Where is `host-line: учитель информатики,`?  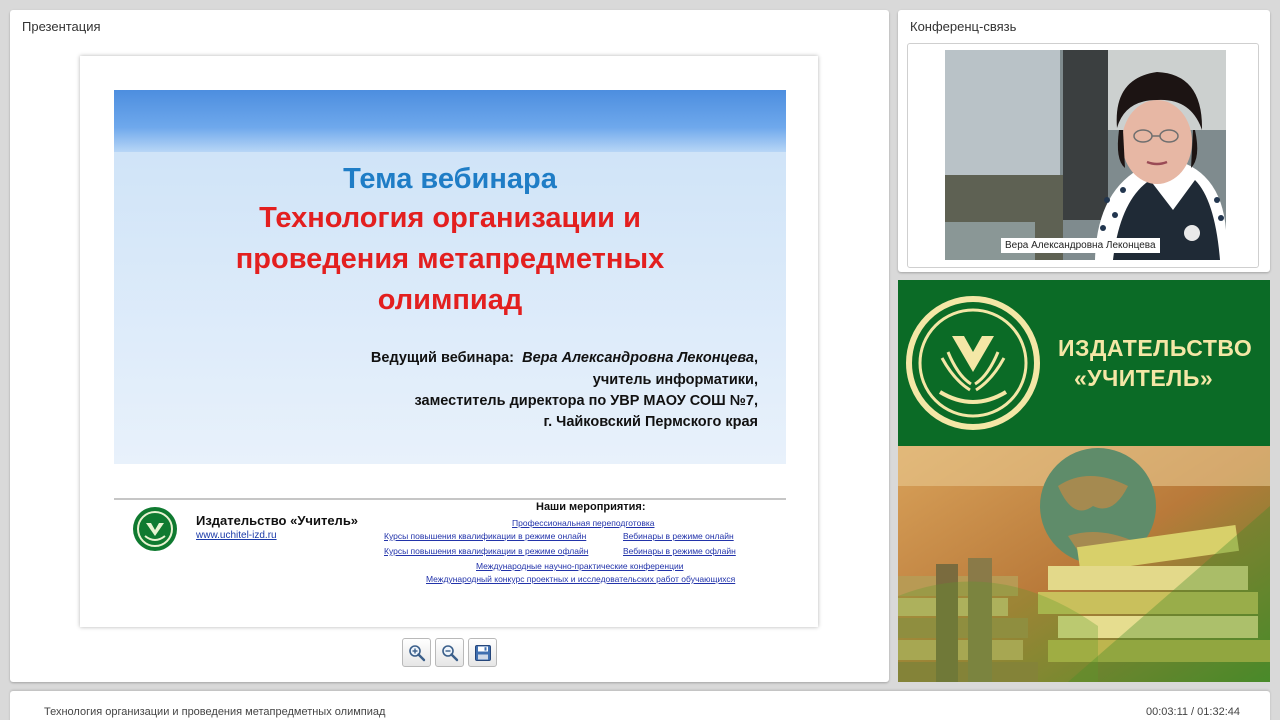 host-line: учитель информатики, is located at coordinates (675, 380).